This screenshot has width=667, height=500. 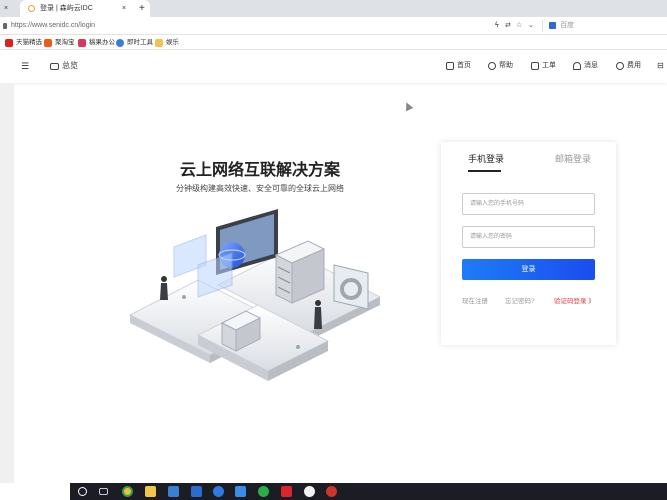 I want to click on search-box: 百度, so click(x=604, y=26).